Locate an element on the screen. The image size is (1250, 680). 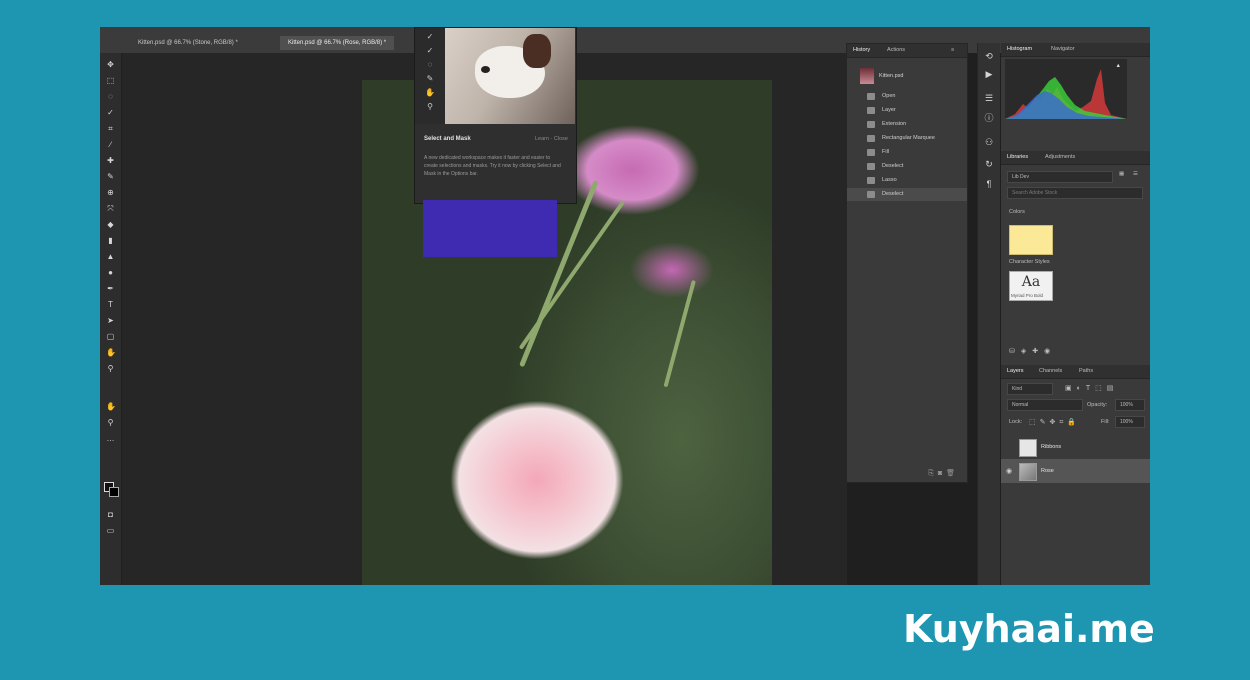
eye-icon: ◉ is located at coordinates (1009, 471).